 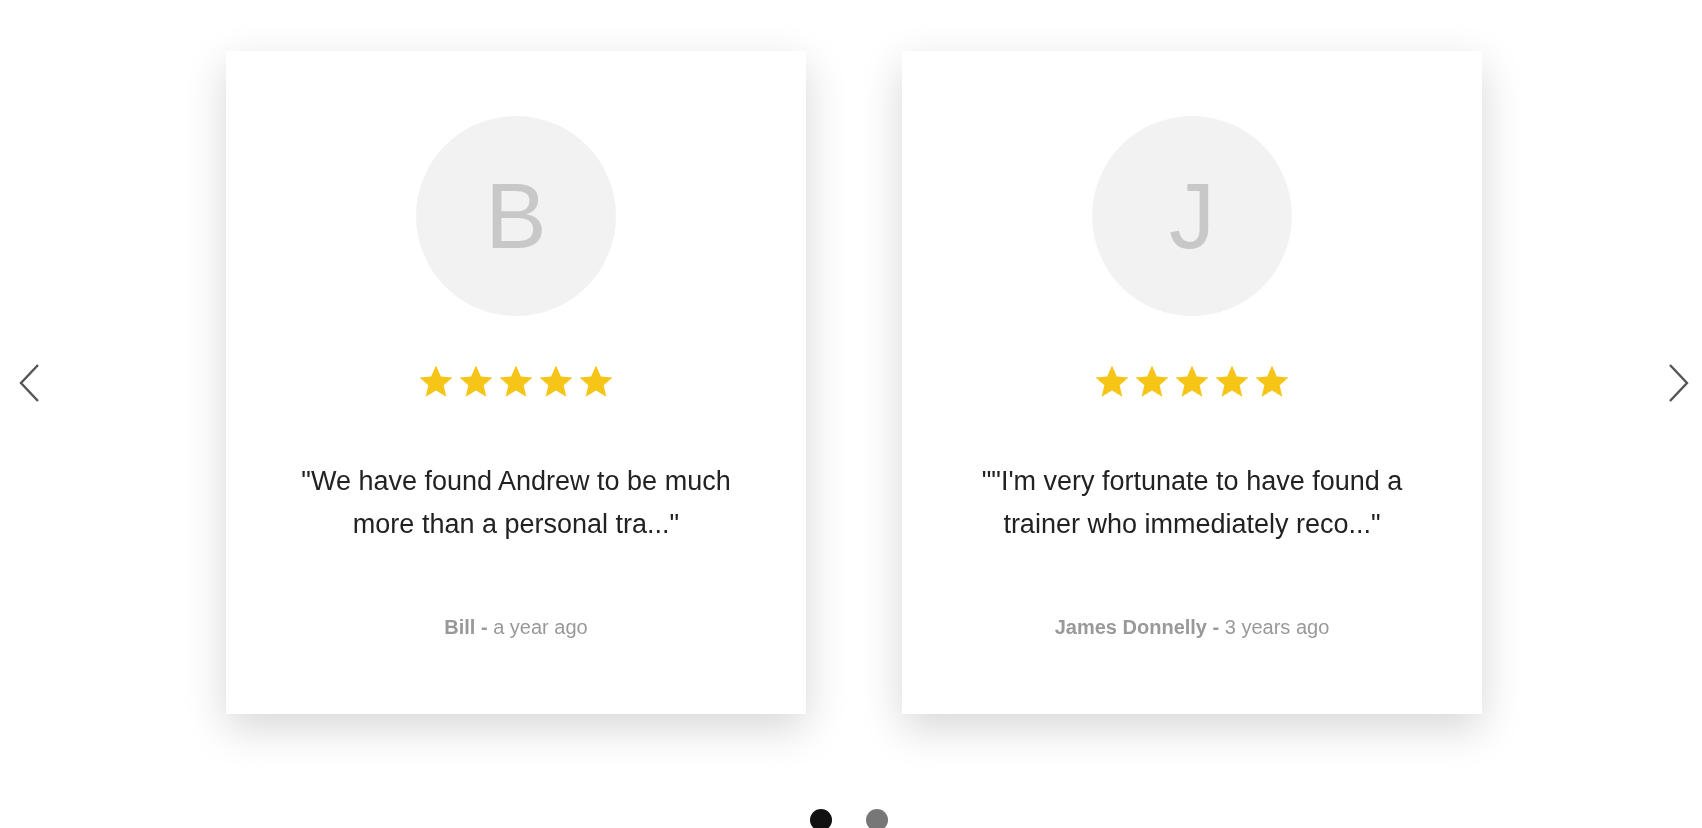 What do you see at coordinates (1192, 503) in the screenshot?
I see `review-quote: ""I'm very fortunate to have found a trainer who immediately reco..."` at bounding box center [1192, 503].